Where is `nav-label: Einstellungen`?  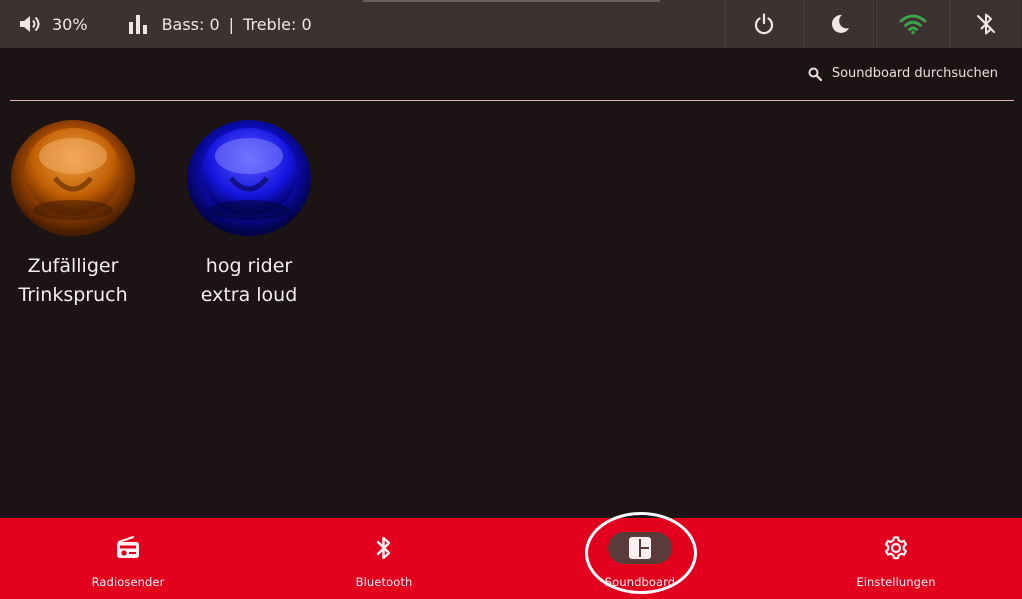 nav-label: Einstellungen is located at coordinates (896, 582).